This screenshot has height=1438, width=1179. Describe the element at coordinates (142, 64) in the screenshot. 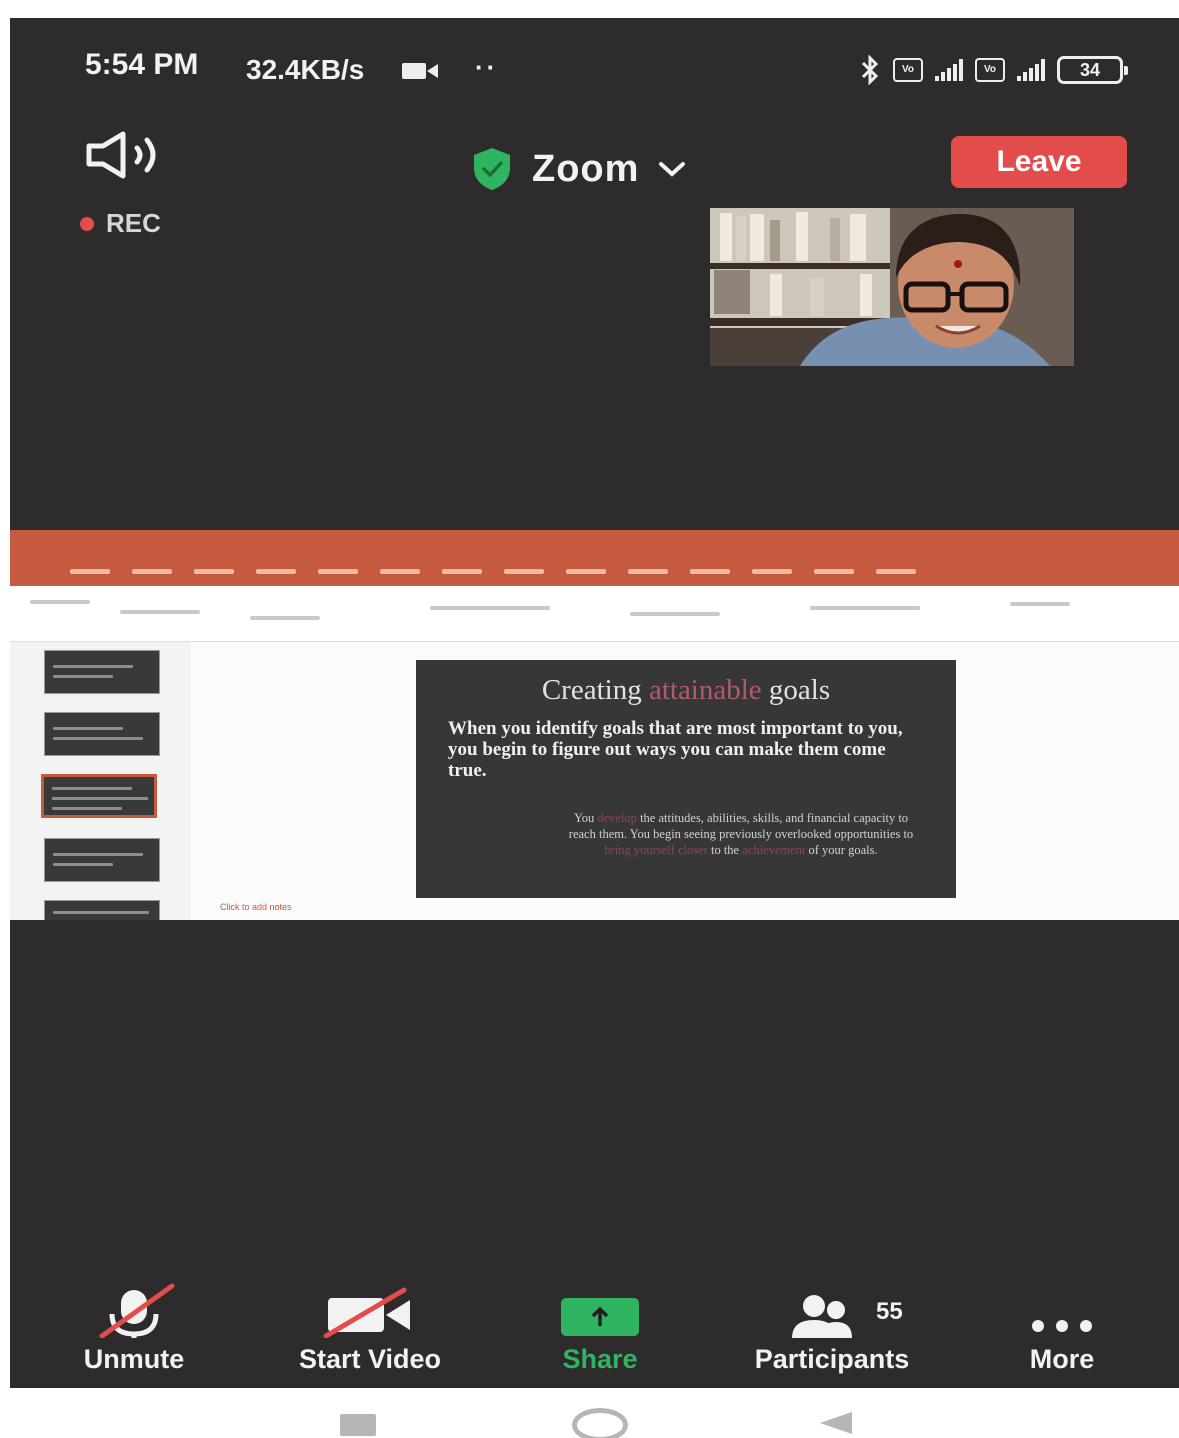

I see `status-time: 5:54 PM` at that location.